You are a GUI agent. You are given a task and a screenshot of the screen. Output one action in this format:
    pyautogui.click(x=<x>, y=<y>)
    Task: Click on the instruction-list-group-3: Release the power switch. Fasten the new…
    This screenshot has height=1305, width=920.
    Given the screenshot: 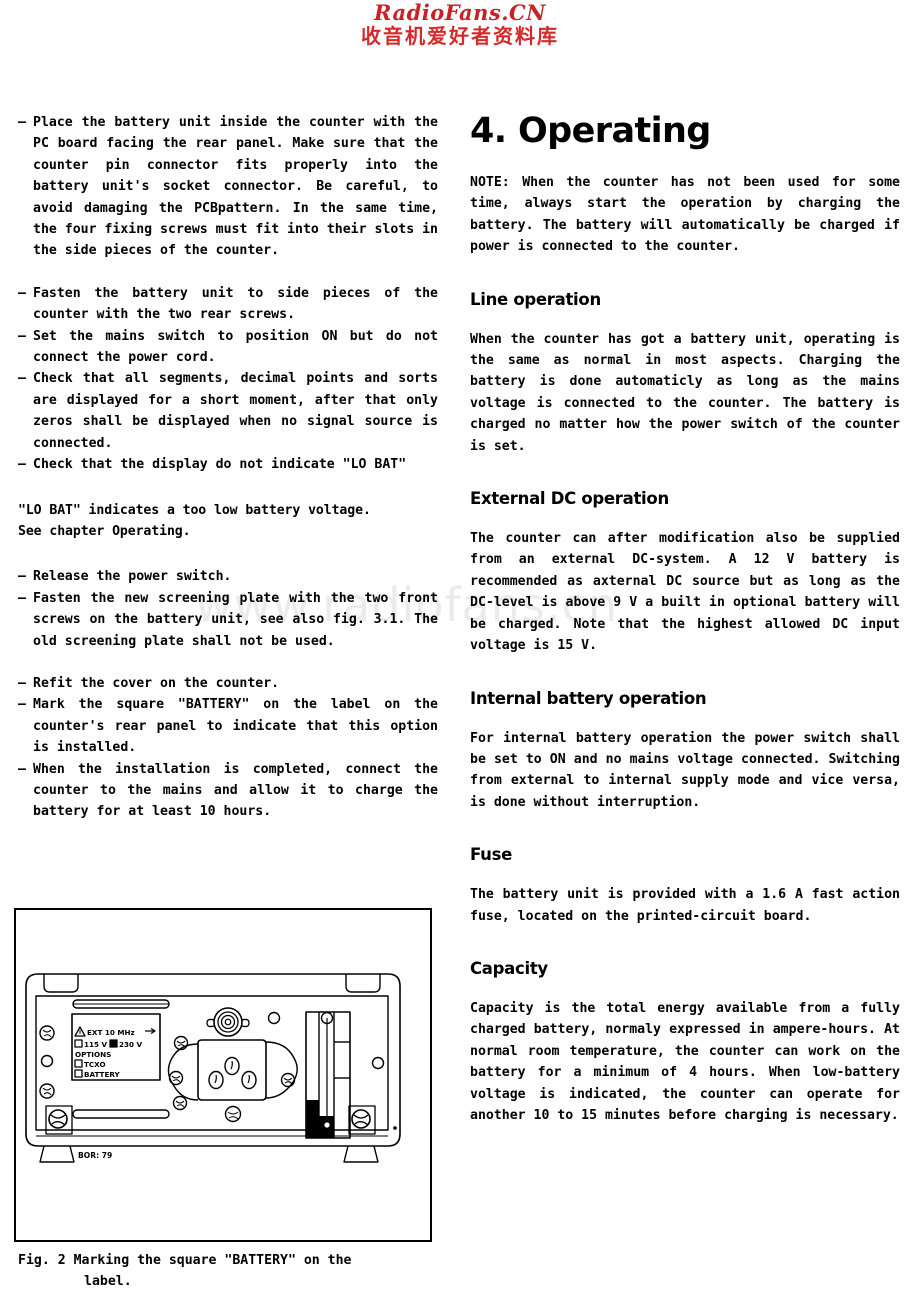 What is the action you would take?
    pyautogui.click(x=228, y=609)
    